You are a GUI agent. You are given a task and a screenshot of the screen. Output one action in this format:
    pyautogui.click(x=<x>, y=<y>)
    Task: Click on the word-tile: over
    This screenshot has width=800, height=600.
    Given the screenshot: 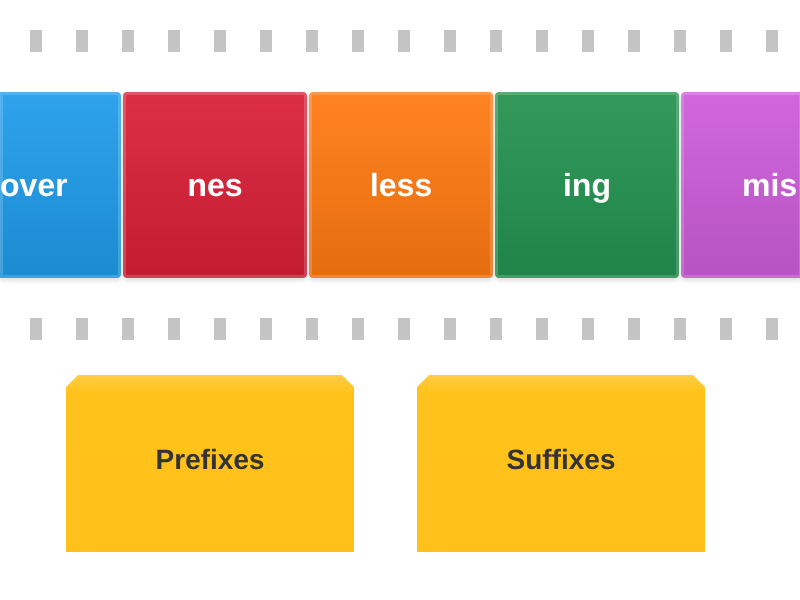 What is the action you would take?
    pyautogui.click(x=60, y=185)
    